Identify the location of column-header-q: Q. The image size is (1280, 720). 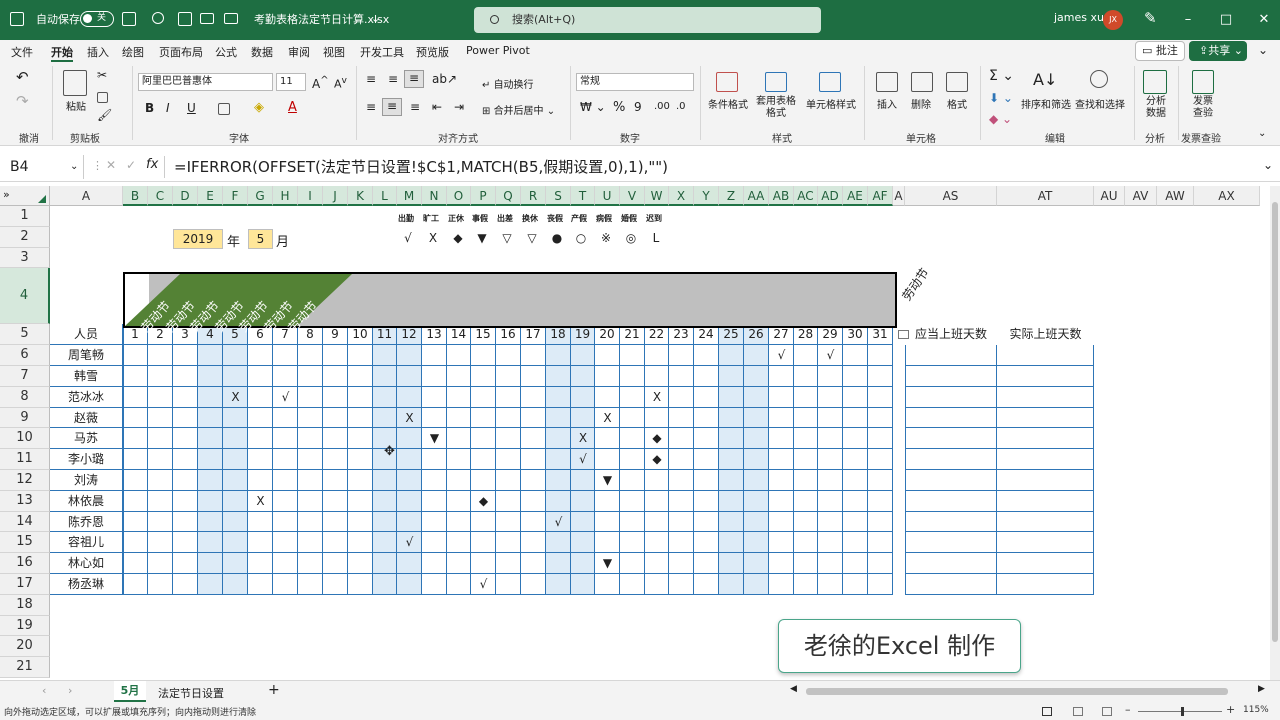
(508, 196).